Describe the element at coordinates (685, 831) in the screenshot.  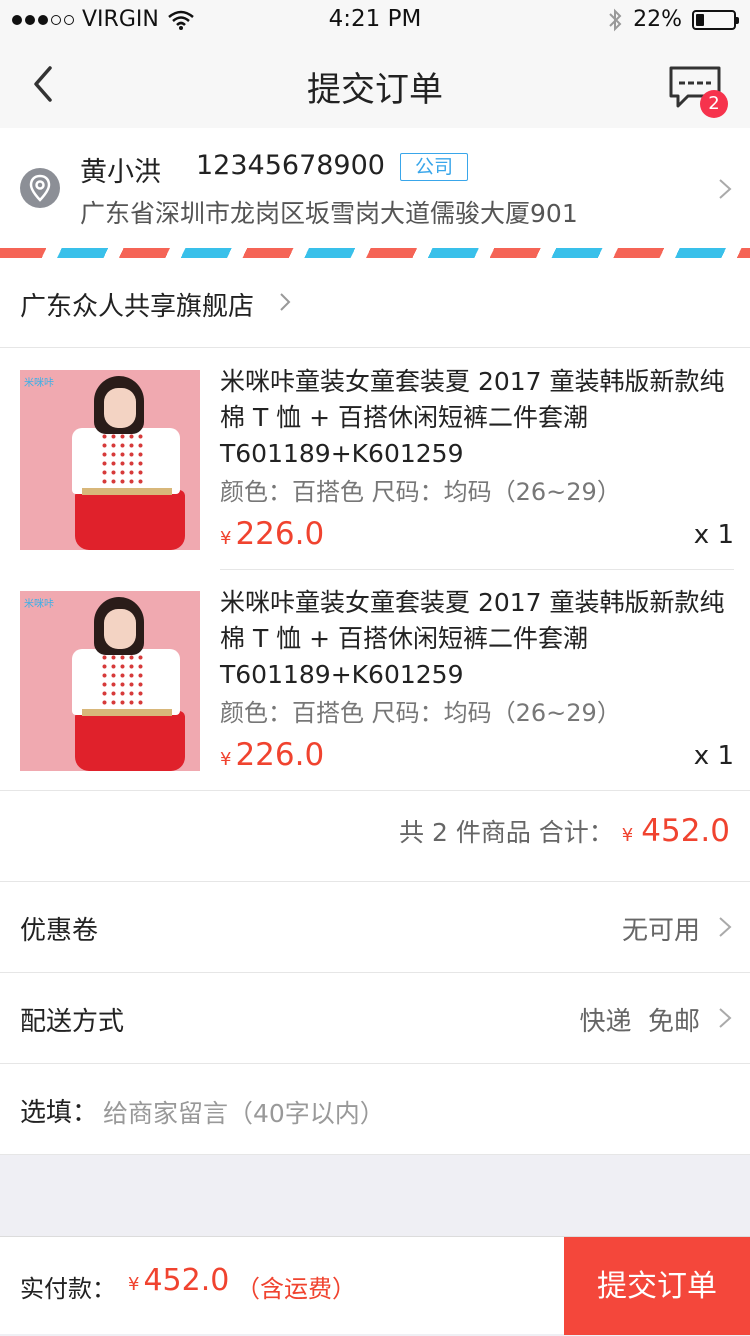
I see `summary-amount: 452.0` at that location.